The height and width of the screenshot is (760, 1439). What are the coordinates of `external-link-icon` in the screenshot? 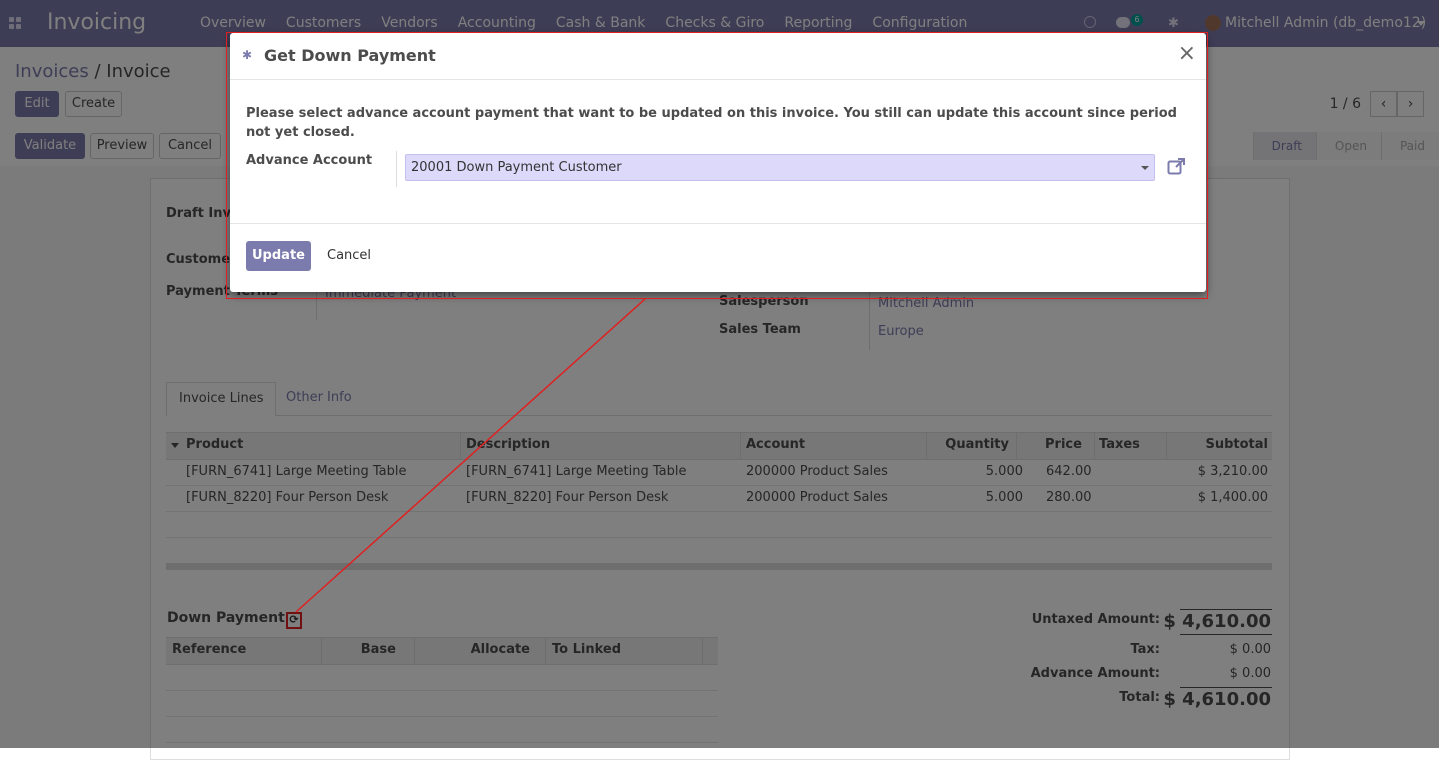 It's located at (1176, 166).